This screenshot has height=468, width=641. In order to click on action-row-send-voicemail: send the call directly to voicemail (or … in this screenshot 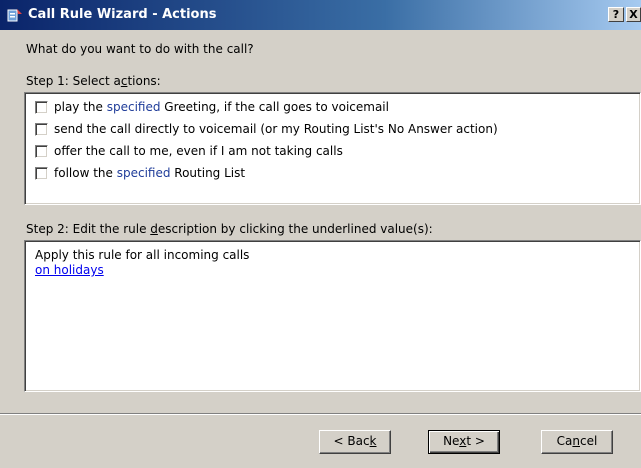, I will do `click(266, 129)`.